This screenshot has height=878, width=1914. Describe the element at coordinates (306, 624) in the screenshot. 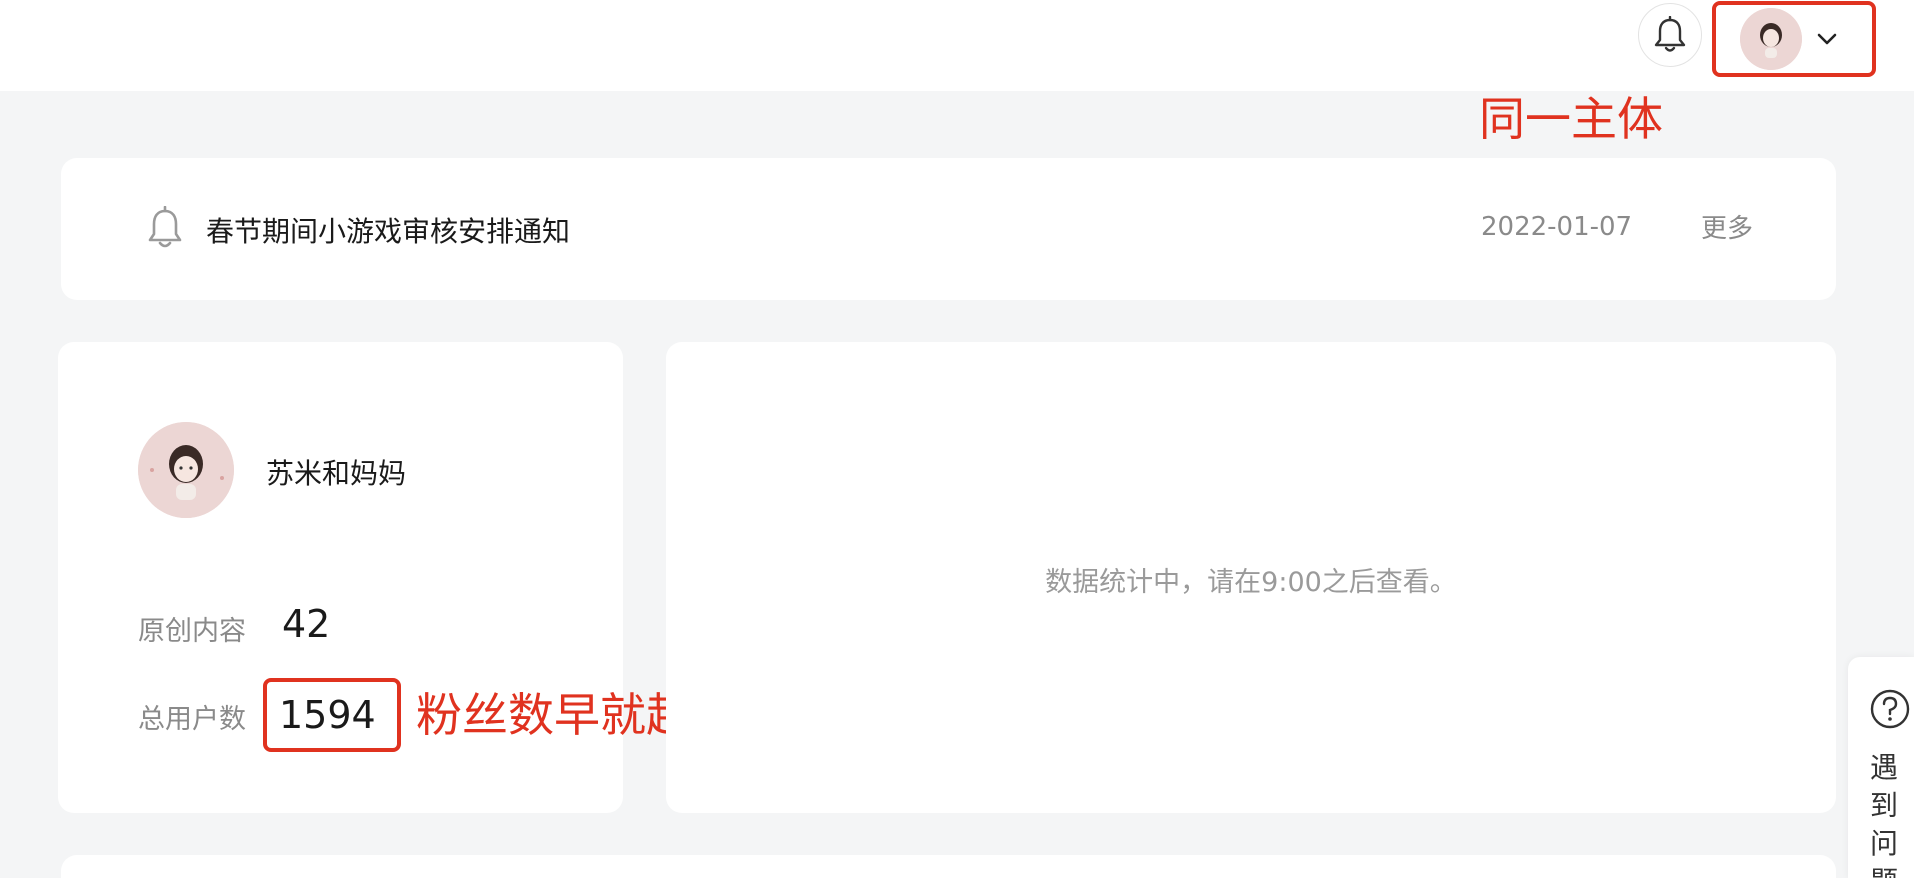

I see `original-content-value: 42` at that location.